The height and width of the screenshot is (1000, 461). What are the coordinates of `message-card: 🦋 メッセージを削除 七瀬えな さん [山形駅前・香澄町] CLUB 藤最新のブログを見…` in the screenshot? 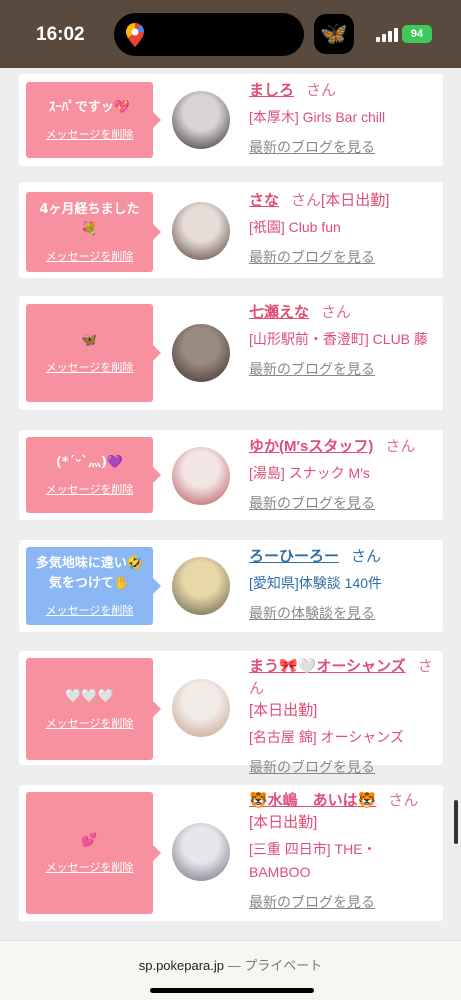 It's located at (231, 353).